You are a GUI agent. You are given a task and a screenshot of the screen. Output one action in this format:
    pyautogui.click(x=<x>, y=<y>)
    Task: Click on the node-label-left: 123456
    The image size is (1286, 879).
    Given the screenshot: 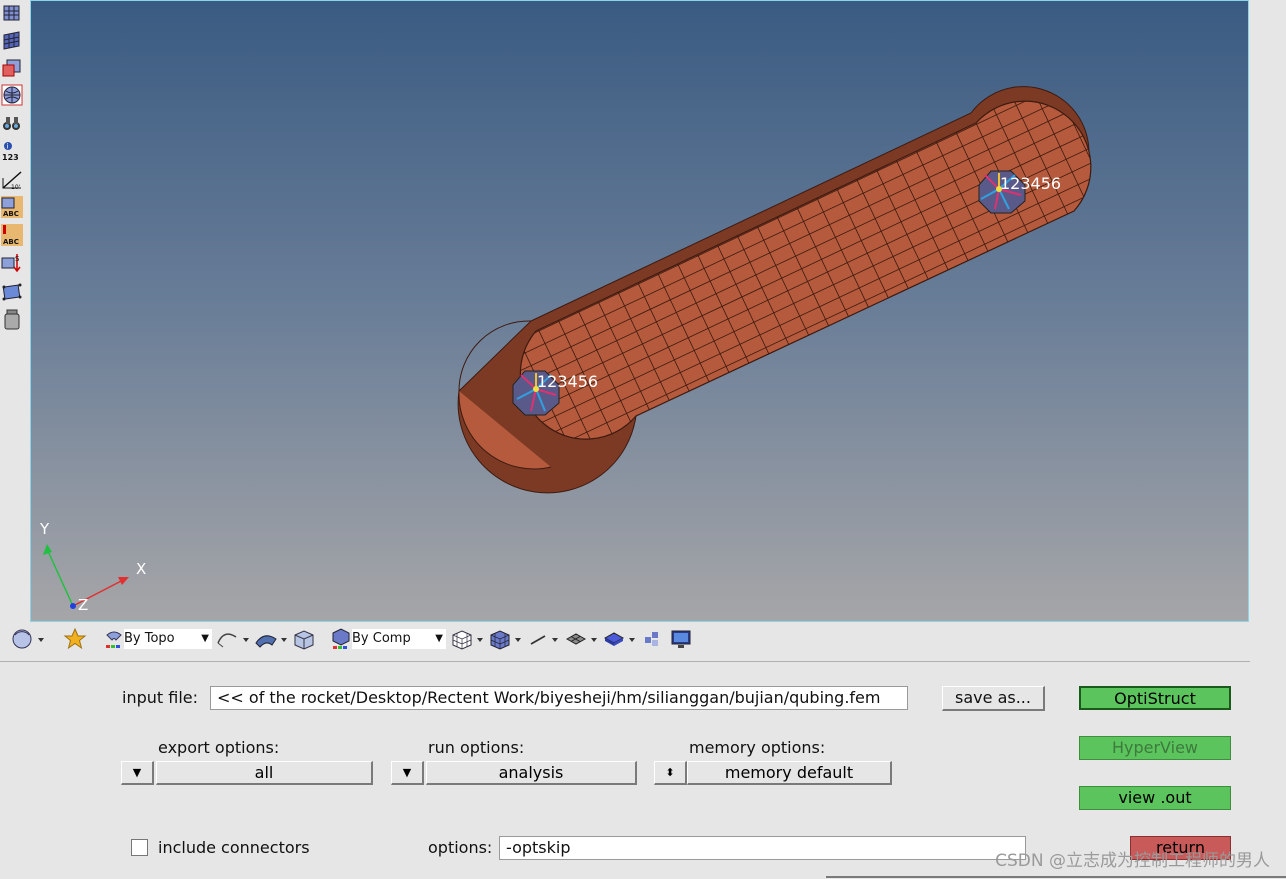 What is the action you would take?
    pyautogui.click(x=567, y=381)
    